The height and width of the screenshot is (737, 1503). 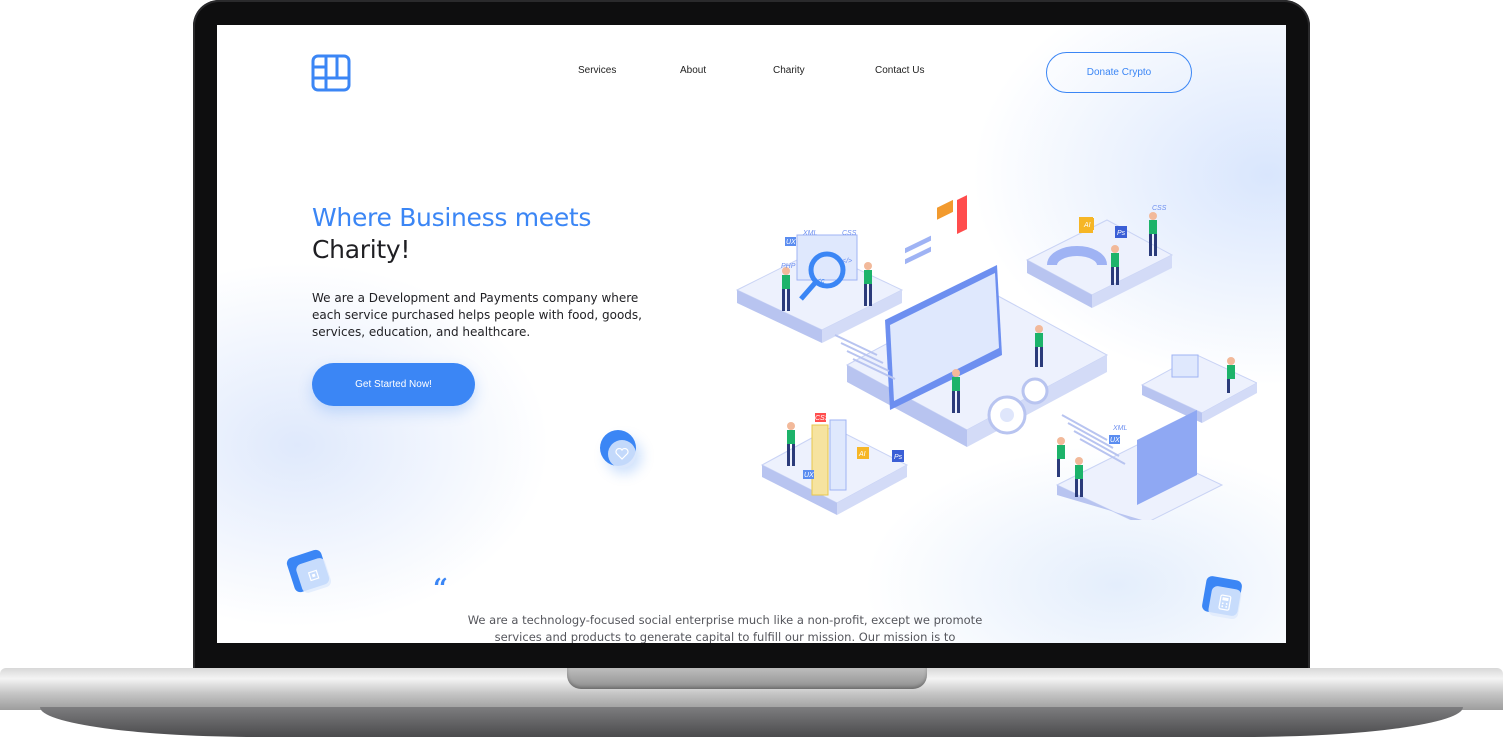 What do you see at coordinates (809, 475) in the screenshot?
I see `tag-ux-2: UX` at bounding box center [809, 475].